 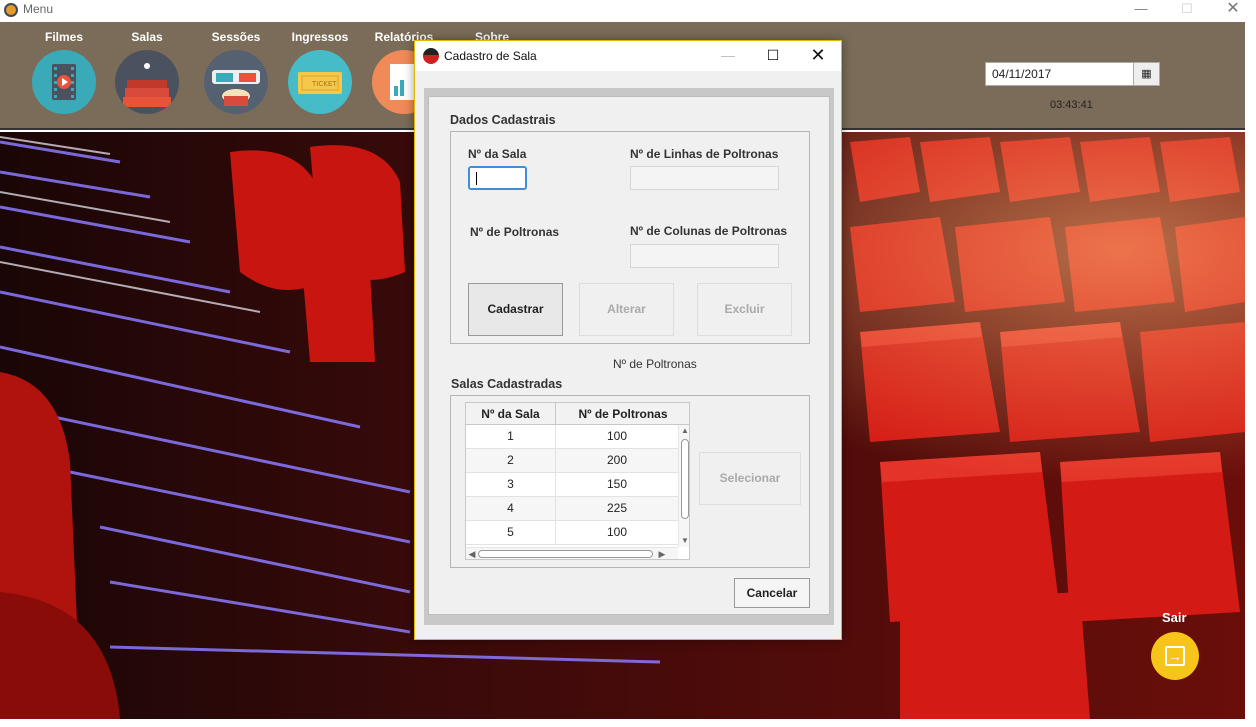 What do you see at coordinates (147, 82) in the screenshot?
I see `cinema-seats-icon` at bounding box center [147, 82].